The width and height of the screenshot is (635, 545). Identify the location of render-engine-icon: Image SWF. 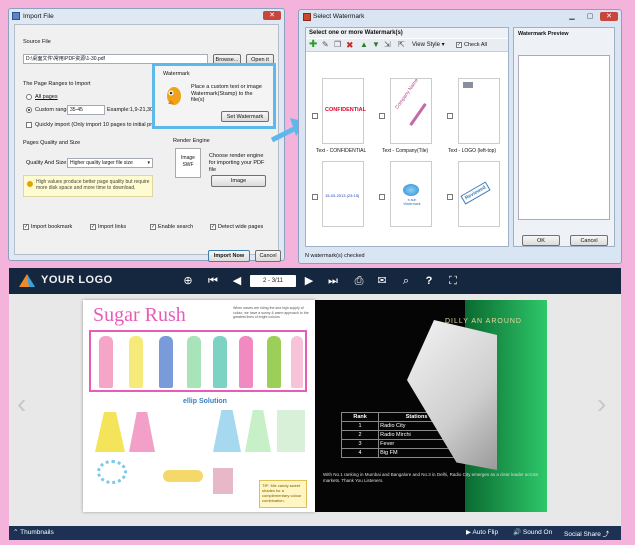
(188, 163).